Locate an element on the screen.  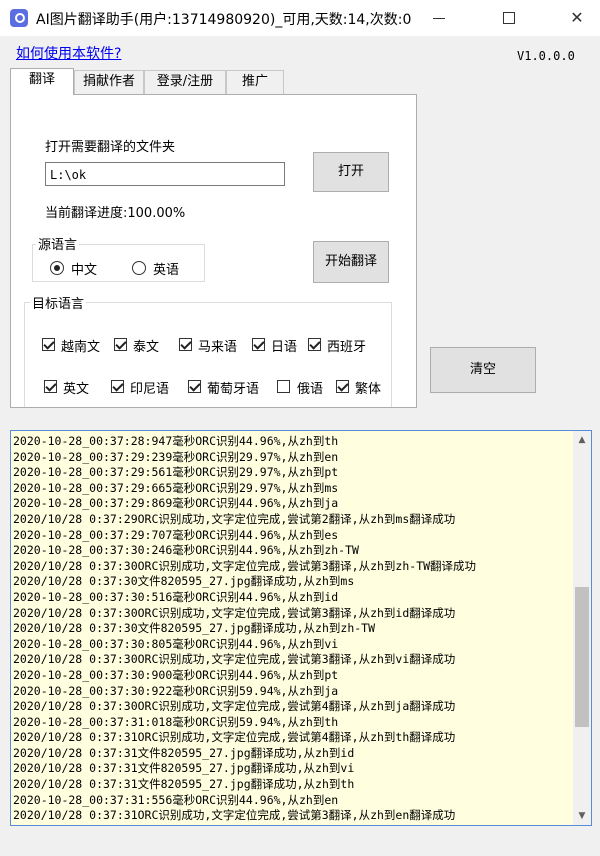
tab-translate: 翻译 is located at coordinates (42, 81).